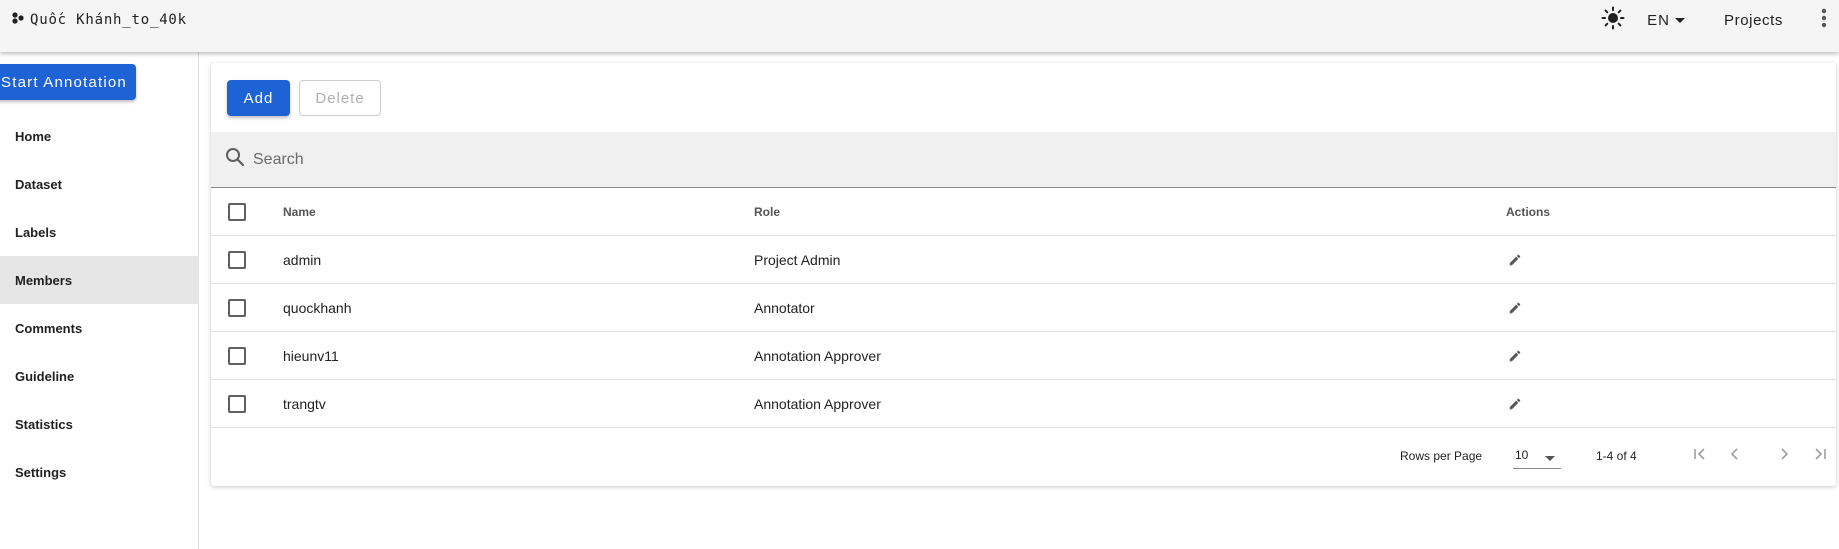  I want to click on table-row: quockhanh Annotator, so click(1023, 308).